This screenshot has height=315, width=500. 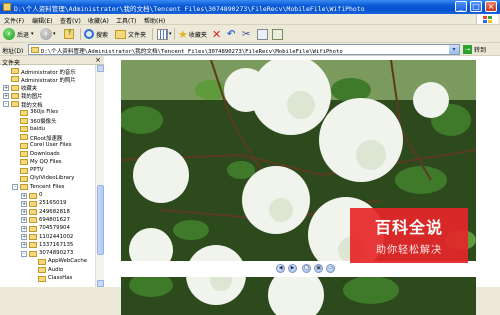 I want to click on tree-item: AppWebCache, so click(x=47, y=262).